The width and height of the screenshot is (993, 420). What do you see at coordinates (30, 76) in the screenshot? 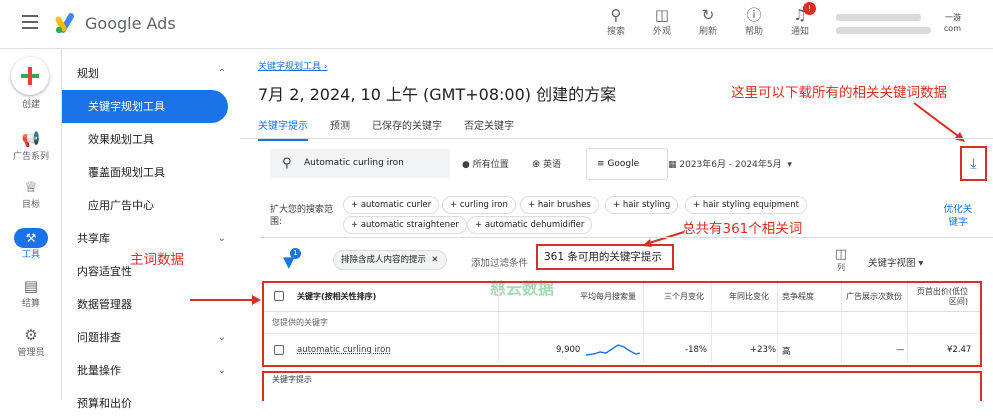
I see `create-button` at bounding box center [30, 76].